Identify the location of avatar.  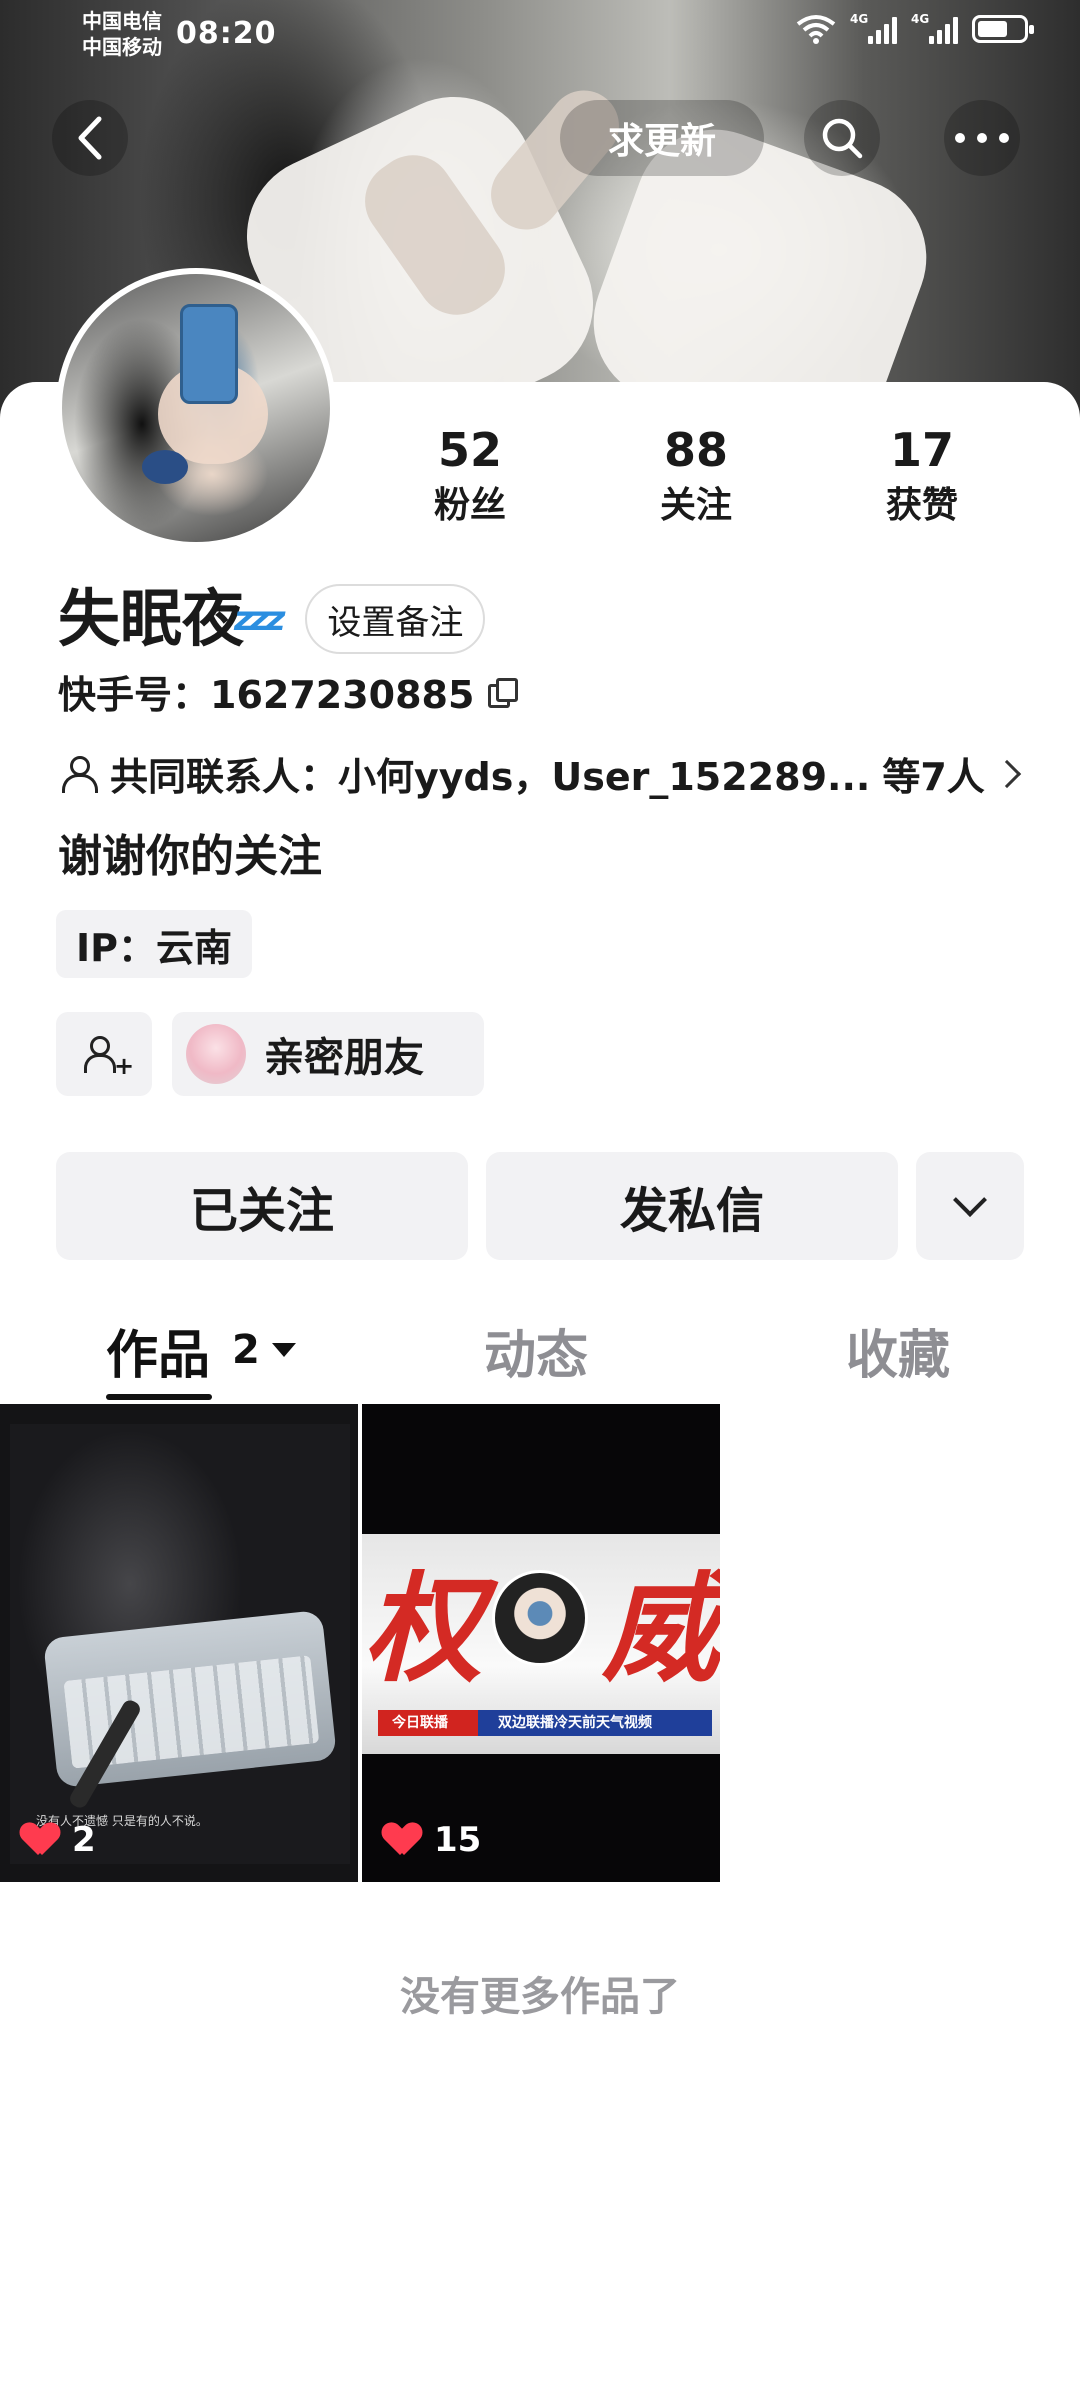
(196, 408).